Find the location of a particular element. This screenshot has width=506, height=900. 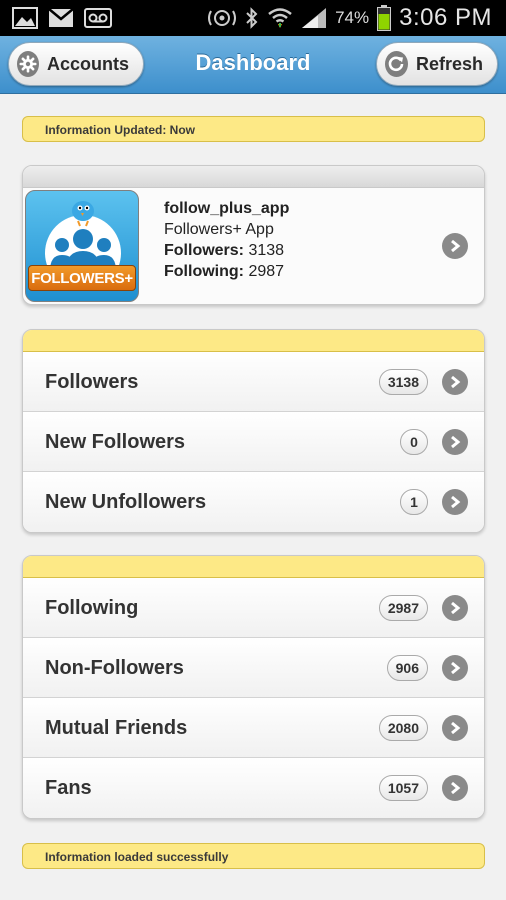

list-item-followers: Followers 3138 is located at coordinates (253, 382).